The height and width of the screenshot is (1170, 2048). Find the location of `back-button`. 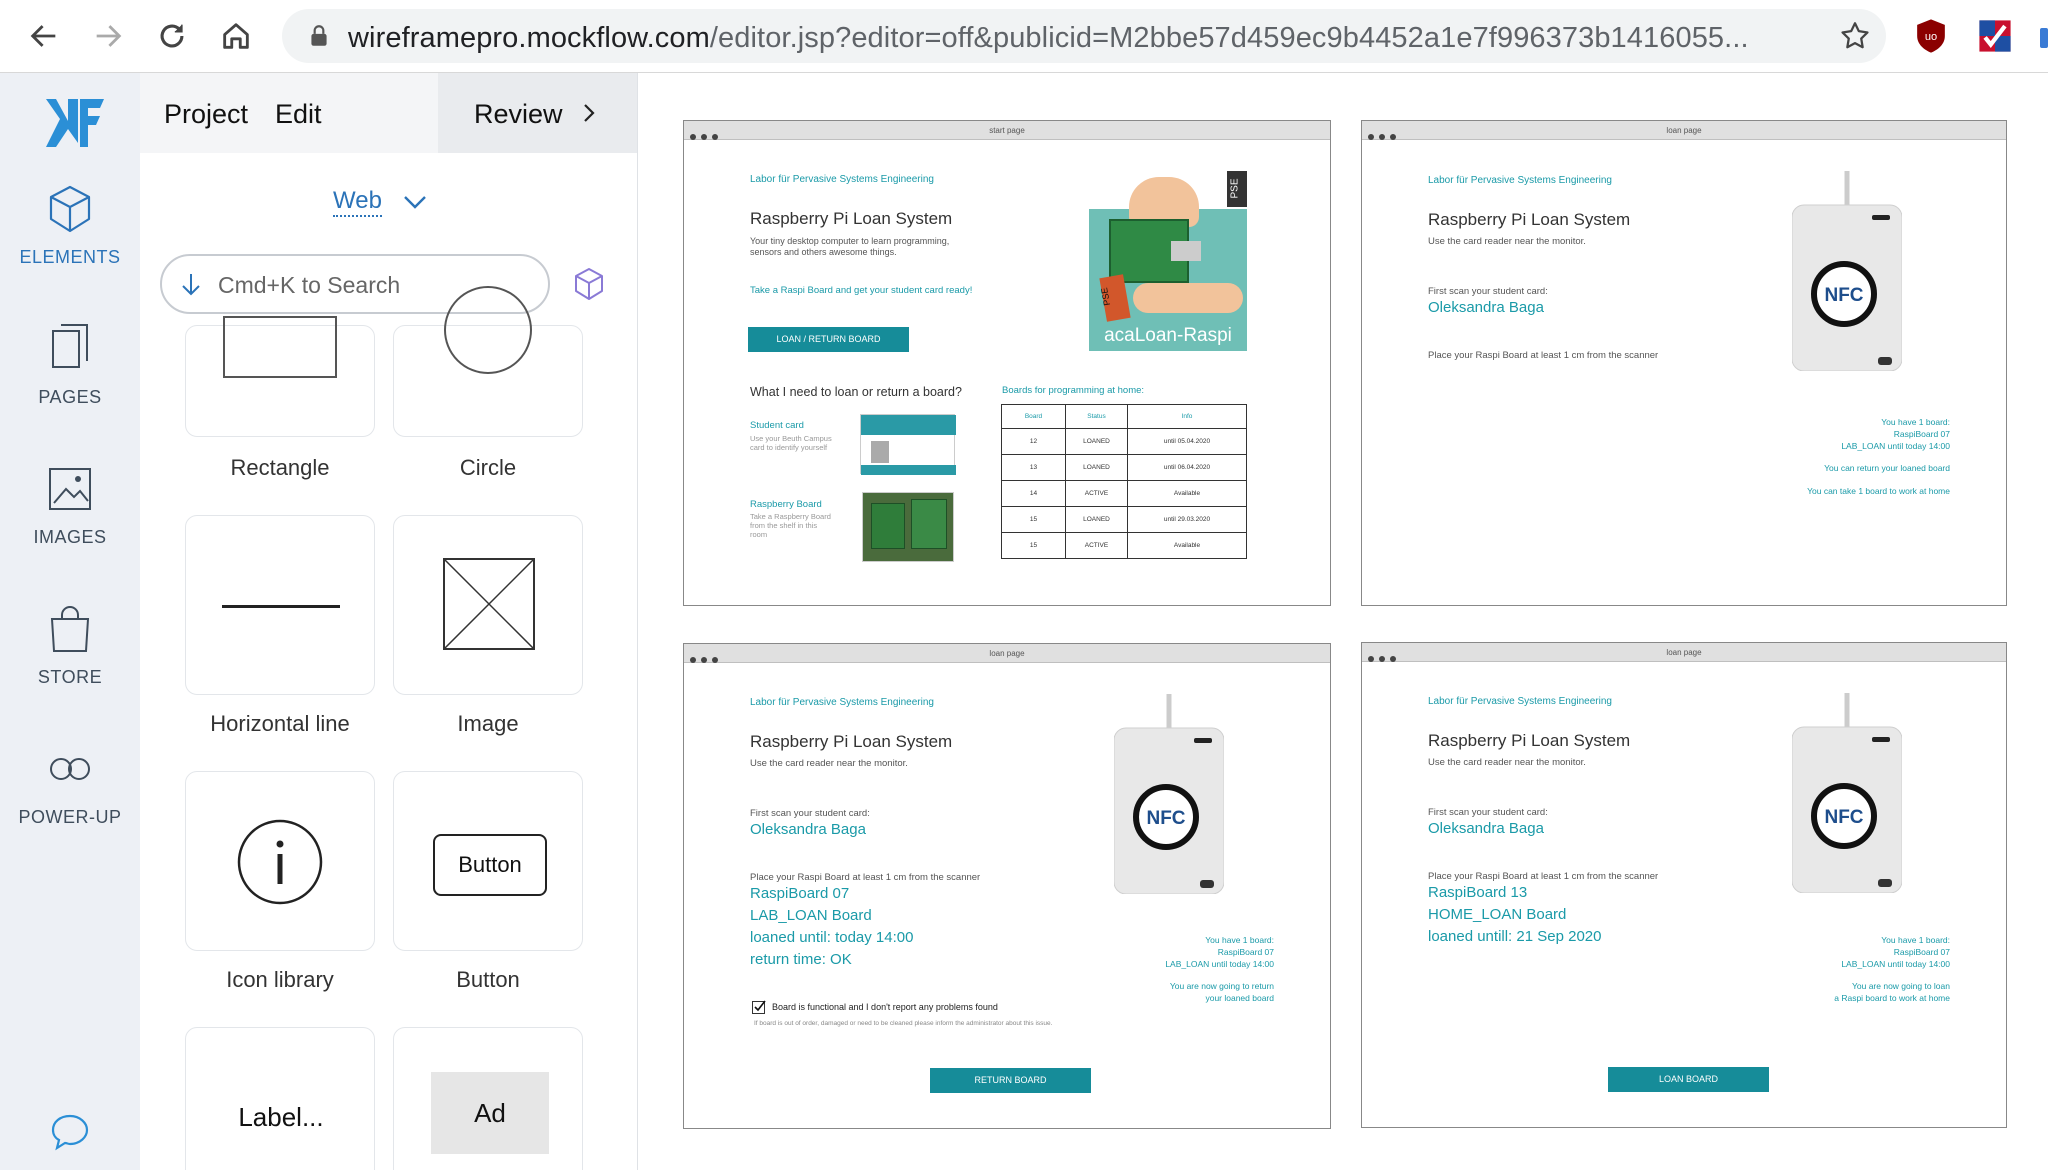

back-button is located at coordinates (44, 36).